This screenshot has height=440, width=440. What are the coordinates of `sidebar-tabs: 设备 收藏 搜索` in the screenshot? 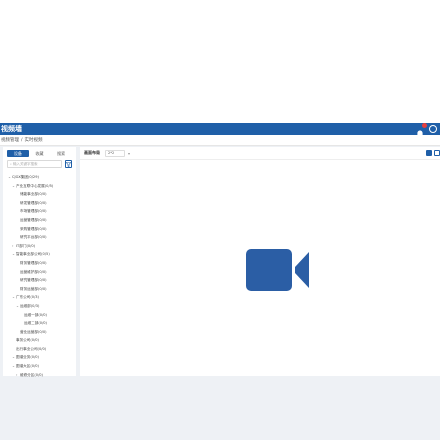 It's located at (39, 152).